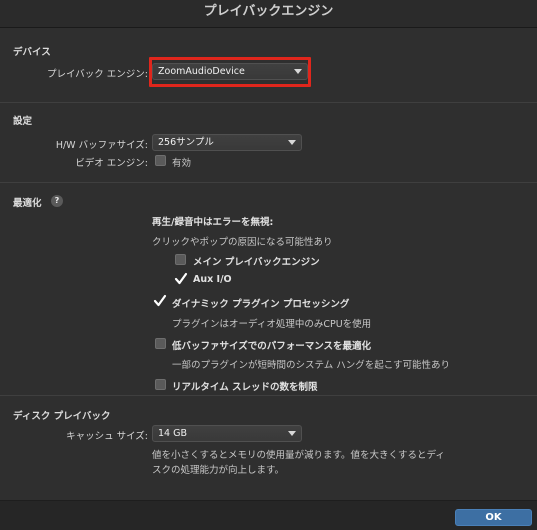 The image size is (537, 530). I want to click on video-engine-checkbox, so click(160, 160).